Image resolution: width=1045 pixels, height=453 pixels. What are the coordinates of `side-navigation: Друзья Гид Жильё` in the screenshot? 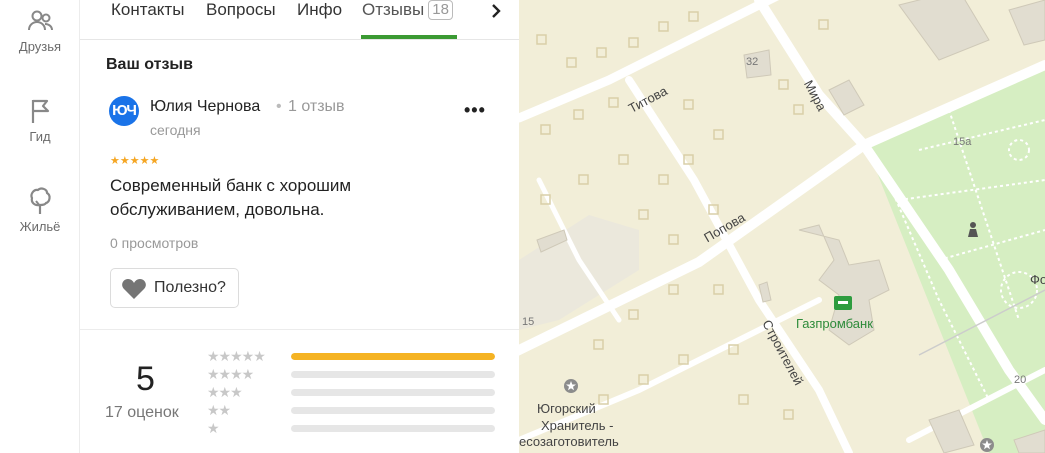 It's located at (40, 226).